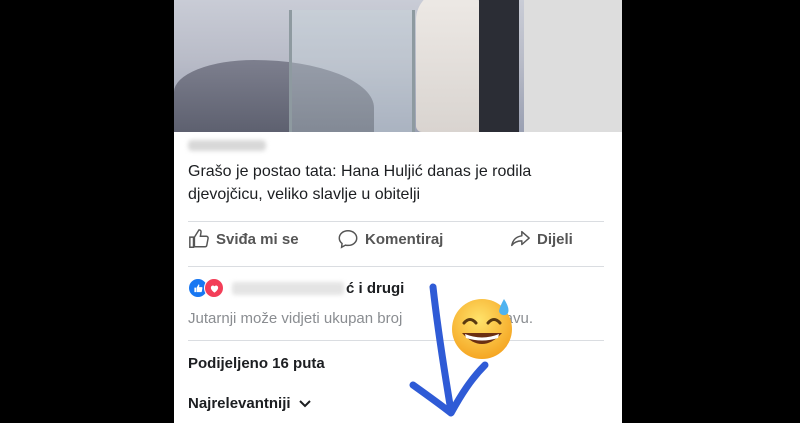 The width and height of the screenshot is (800, 423). I want to click on reactions-text: ć i drugi, so click(375, 288).